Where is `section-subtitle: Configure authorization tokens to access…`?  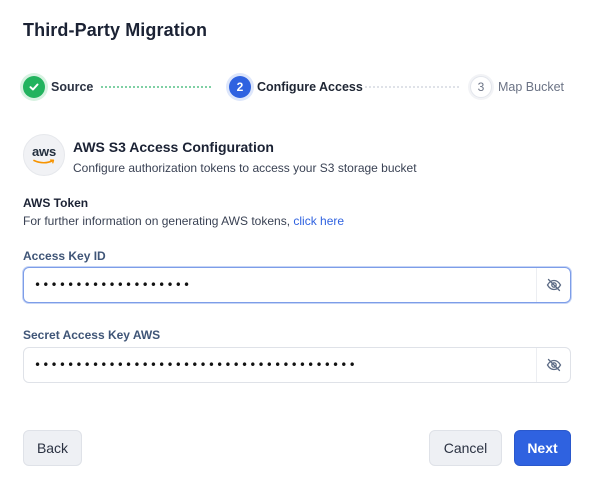 section-subtitle: Configure authorization tokens to access… is located at coordinates (245, 168).